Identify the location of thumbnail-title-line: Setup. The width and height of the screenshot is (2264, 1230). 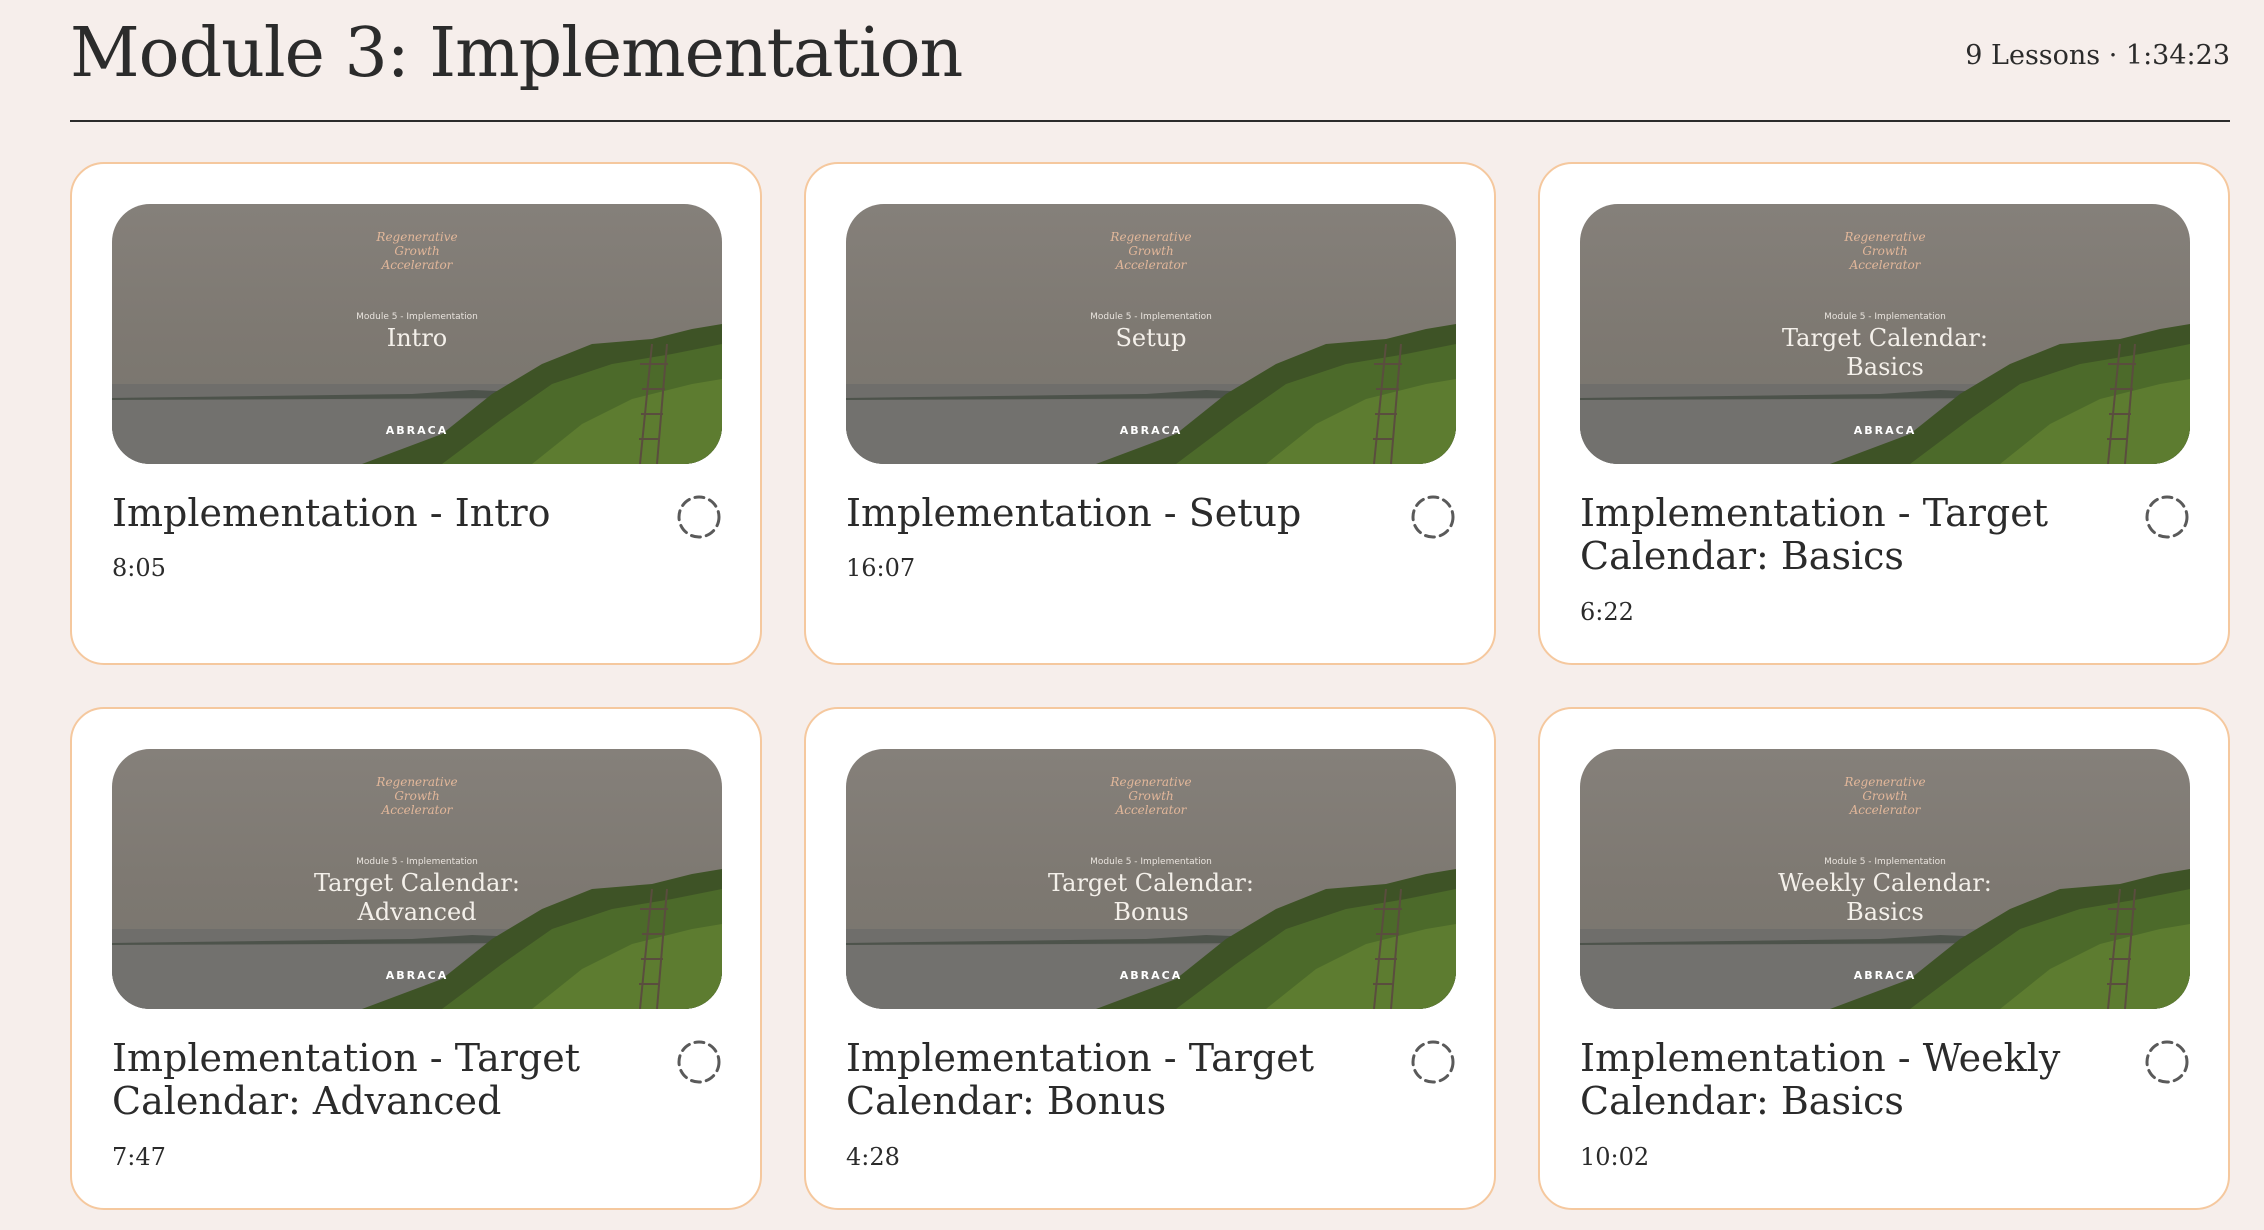
(1151, 338).